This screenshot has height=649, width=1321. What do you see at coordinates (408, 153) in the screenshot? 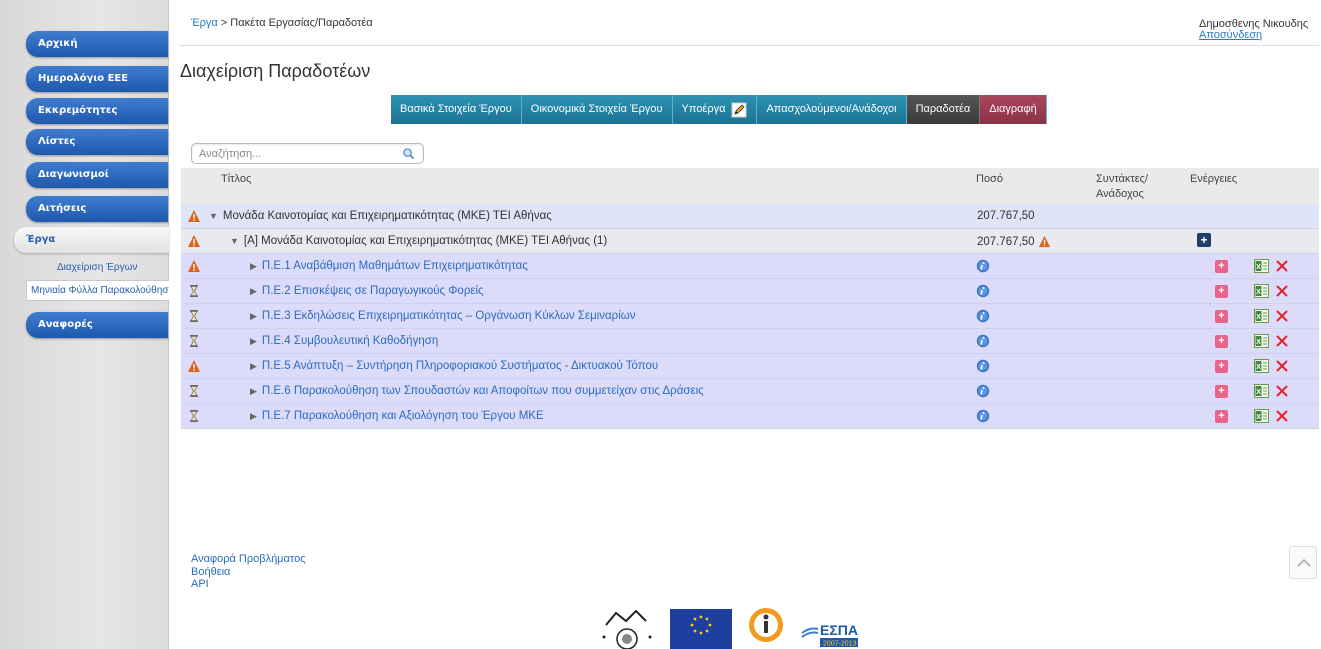
I see `search-icon` at bounding box center [408, 153].